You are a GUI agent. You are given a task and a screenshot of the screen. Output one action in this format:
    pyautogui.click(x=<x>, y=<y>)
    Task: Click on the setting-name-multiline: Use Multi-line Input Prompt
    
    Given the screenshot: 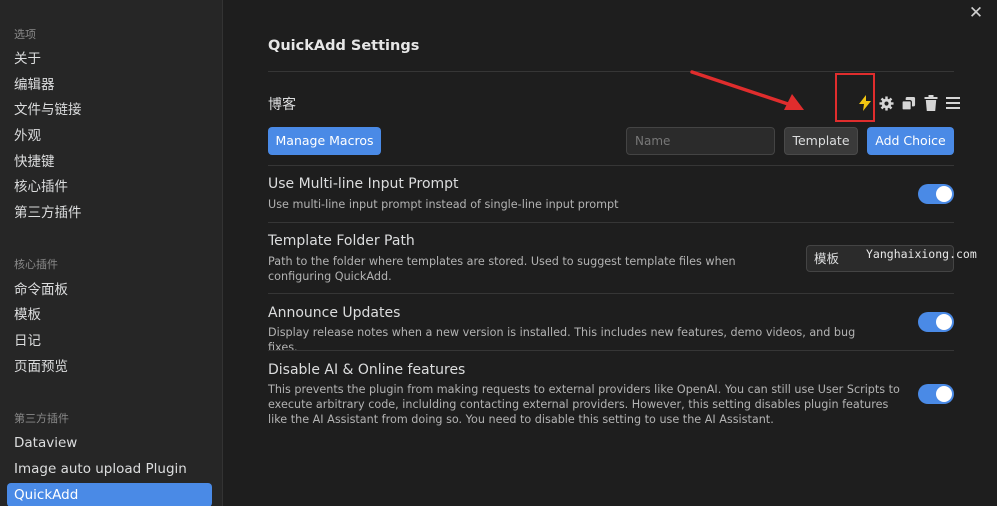 What is the action you would take?
    pyautogui.click(x=363, y=184)
    